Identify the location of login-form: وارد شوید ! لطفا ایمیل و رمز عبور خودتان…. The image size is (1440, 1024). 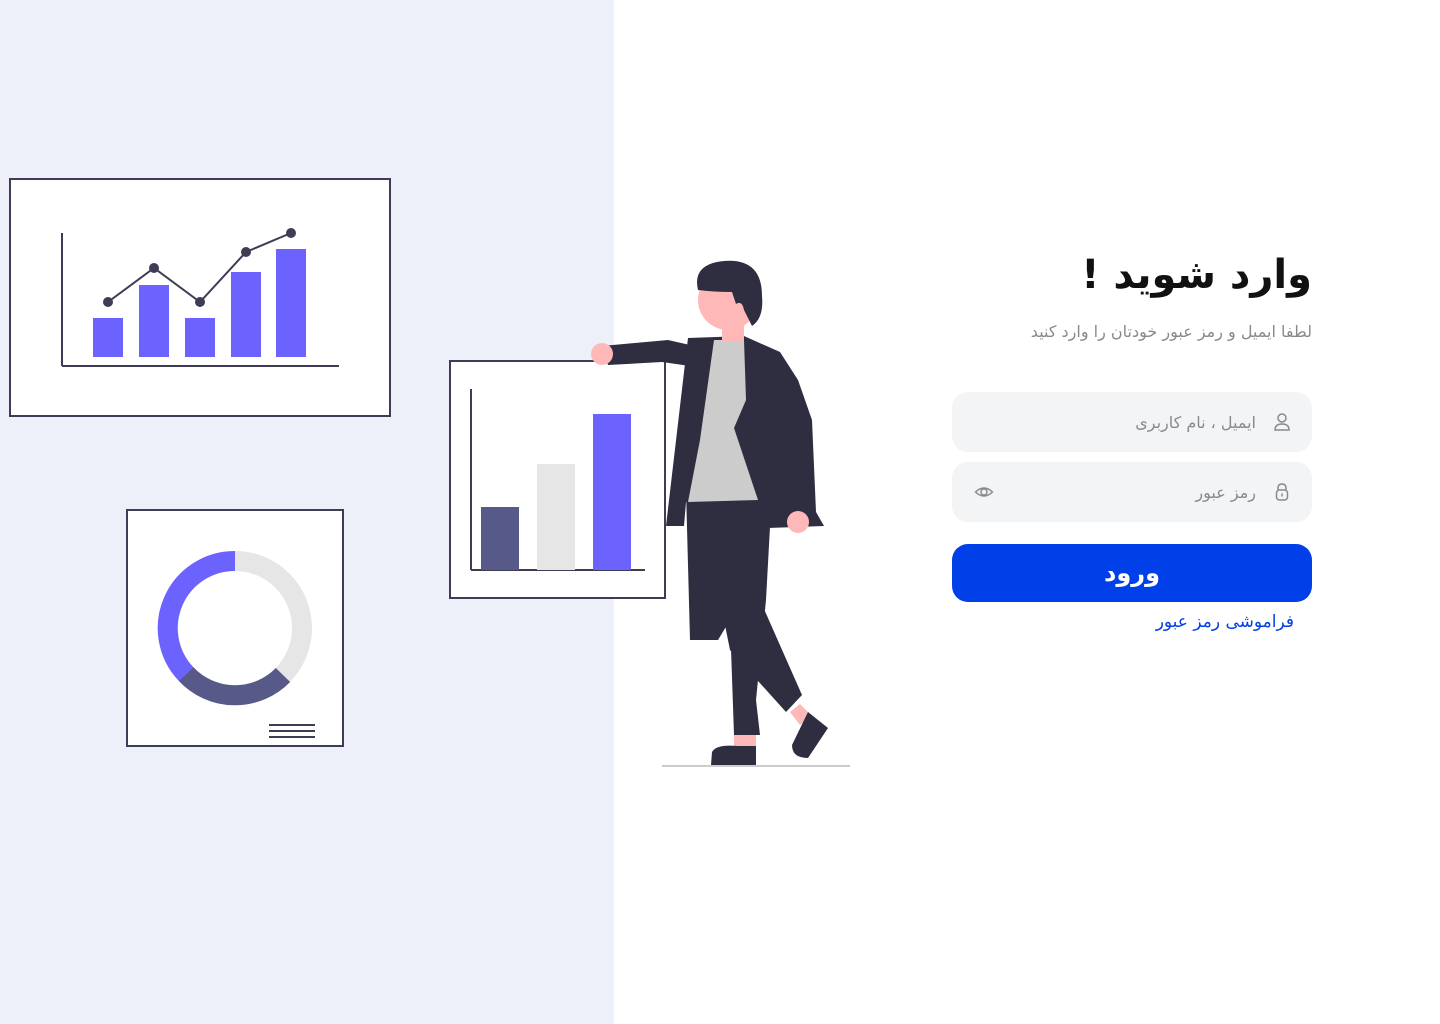
(1132, 436).